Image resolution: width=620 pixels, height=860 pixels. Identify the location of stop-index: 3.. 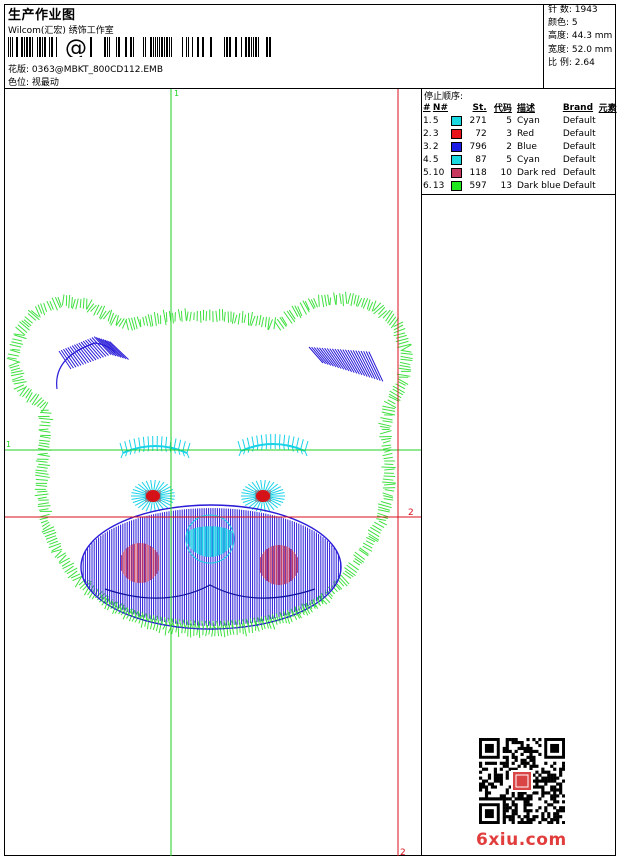
(427, 146).